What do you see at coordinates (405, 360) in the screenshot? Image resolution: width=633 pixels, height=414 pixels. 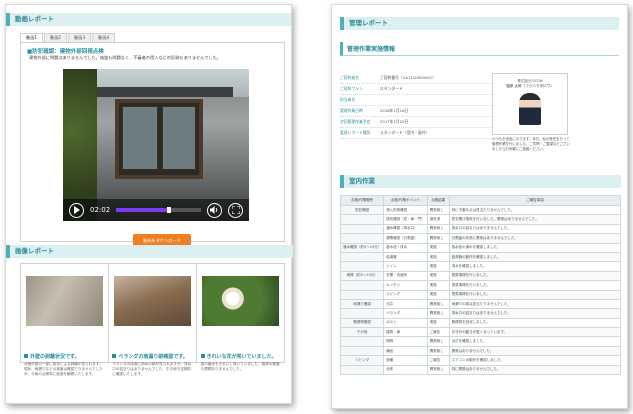 I see `point-cell: 設備` at bounding box center [405, 360].